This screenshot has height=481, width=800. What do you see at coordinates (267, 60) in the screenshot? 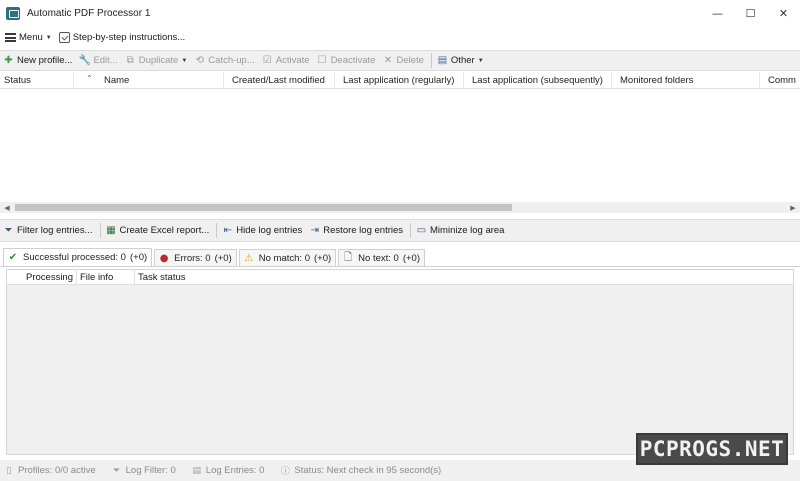
I see `checkbox-checked-icon: ☑` at bounding box center [267, 60].